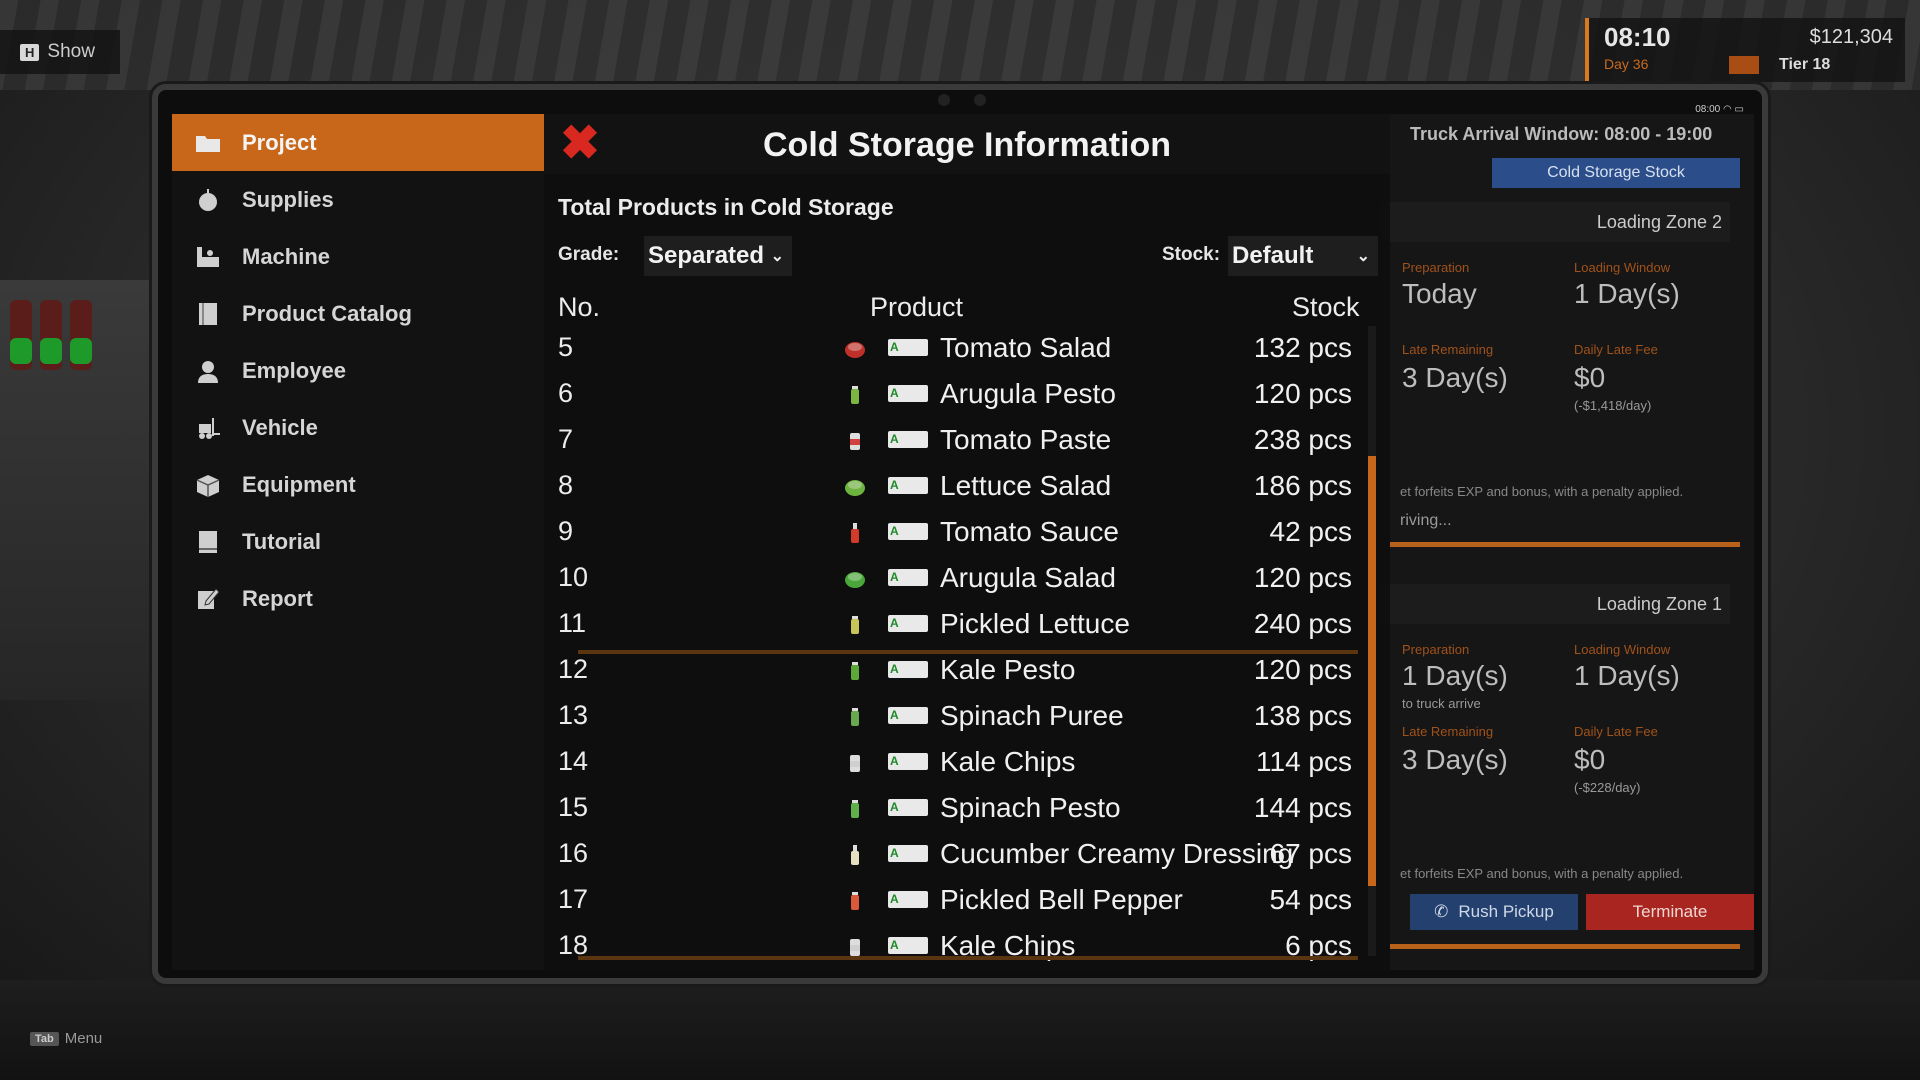 The image size is (1920, 1080). I want to click on sidebar-item-tutorial: Tutorial, so click(358, 541).